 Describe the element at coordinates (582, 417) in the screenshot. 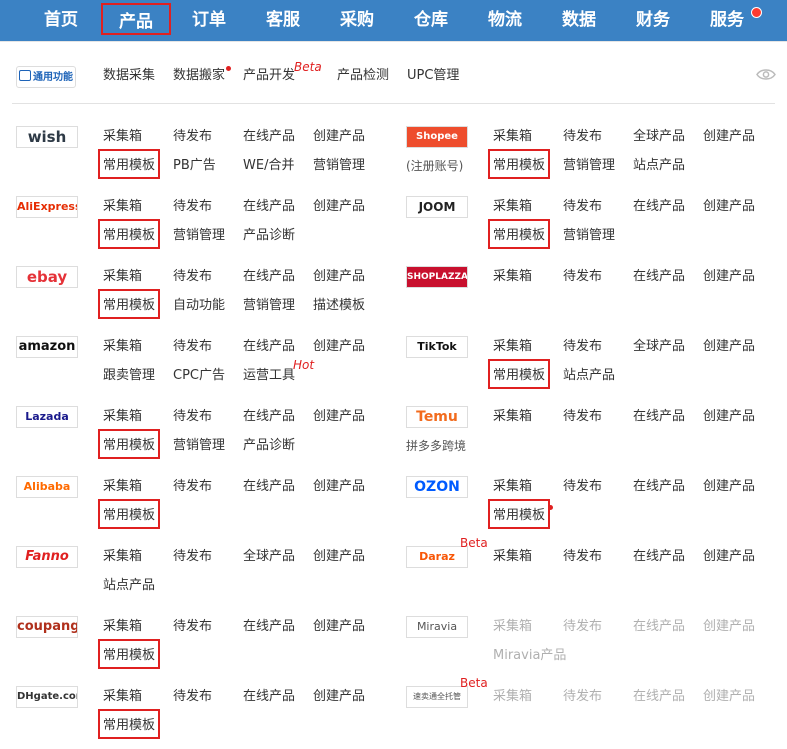

I see `link-temu-r1-1: 待发布` at that location.